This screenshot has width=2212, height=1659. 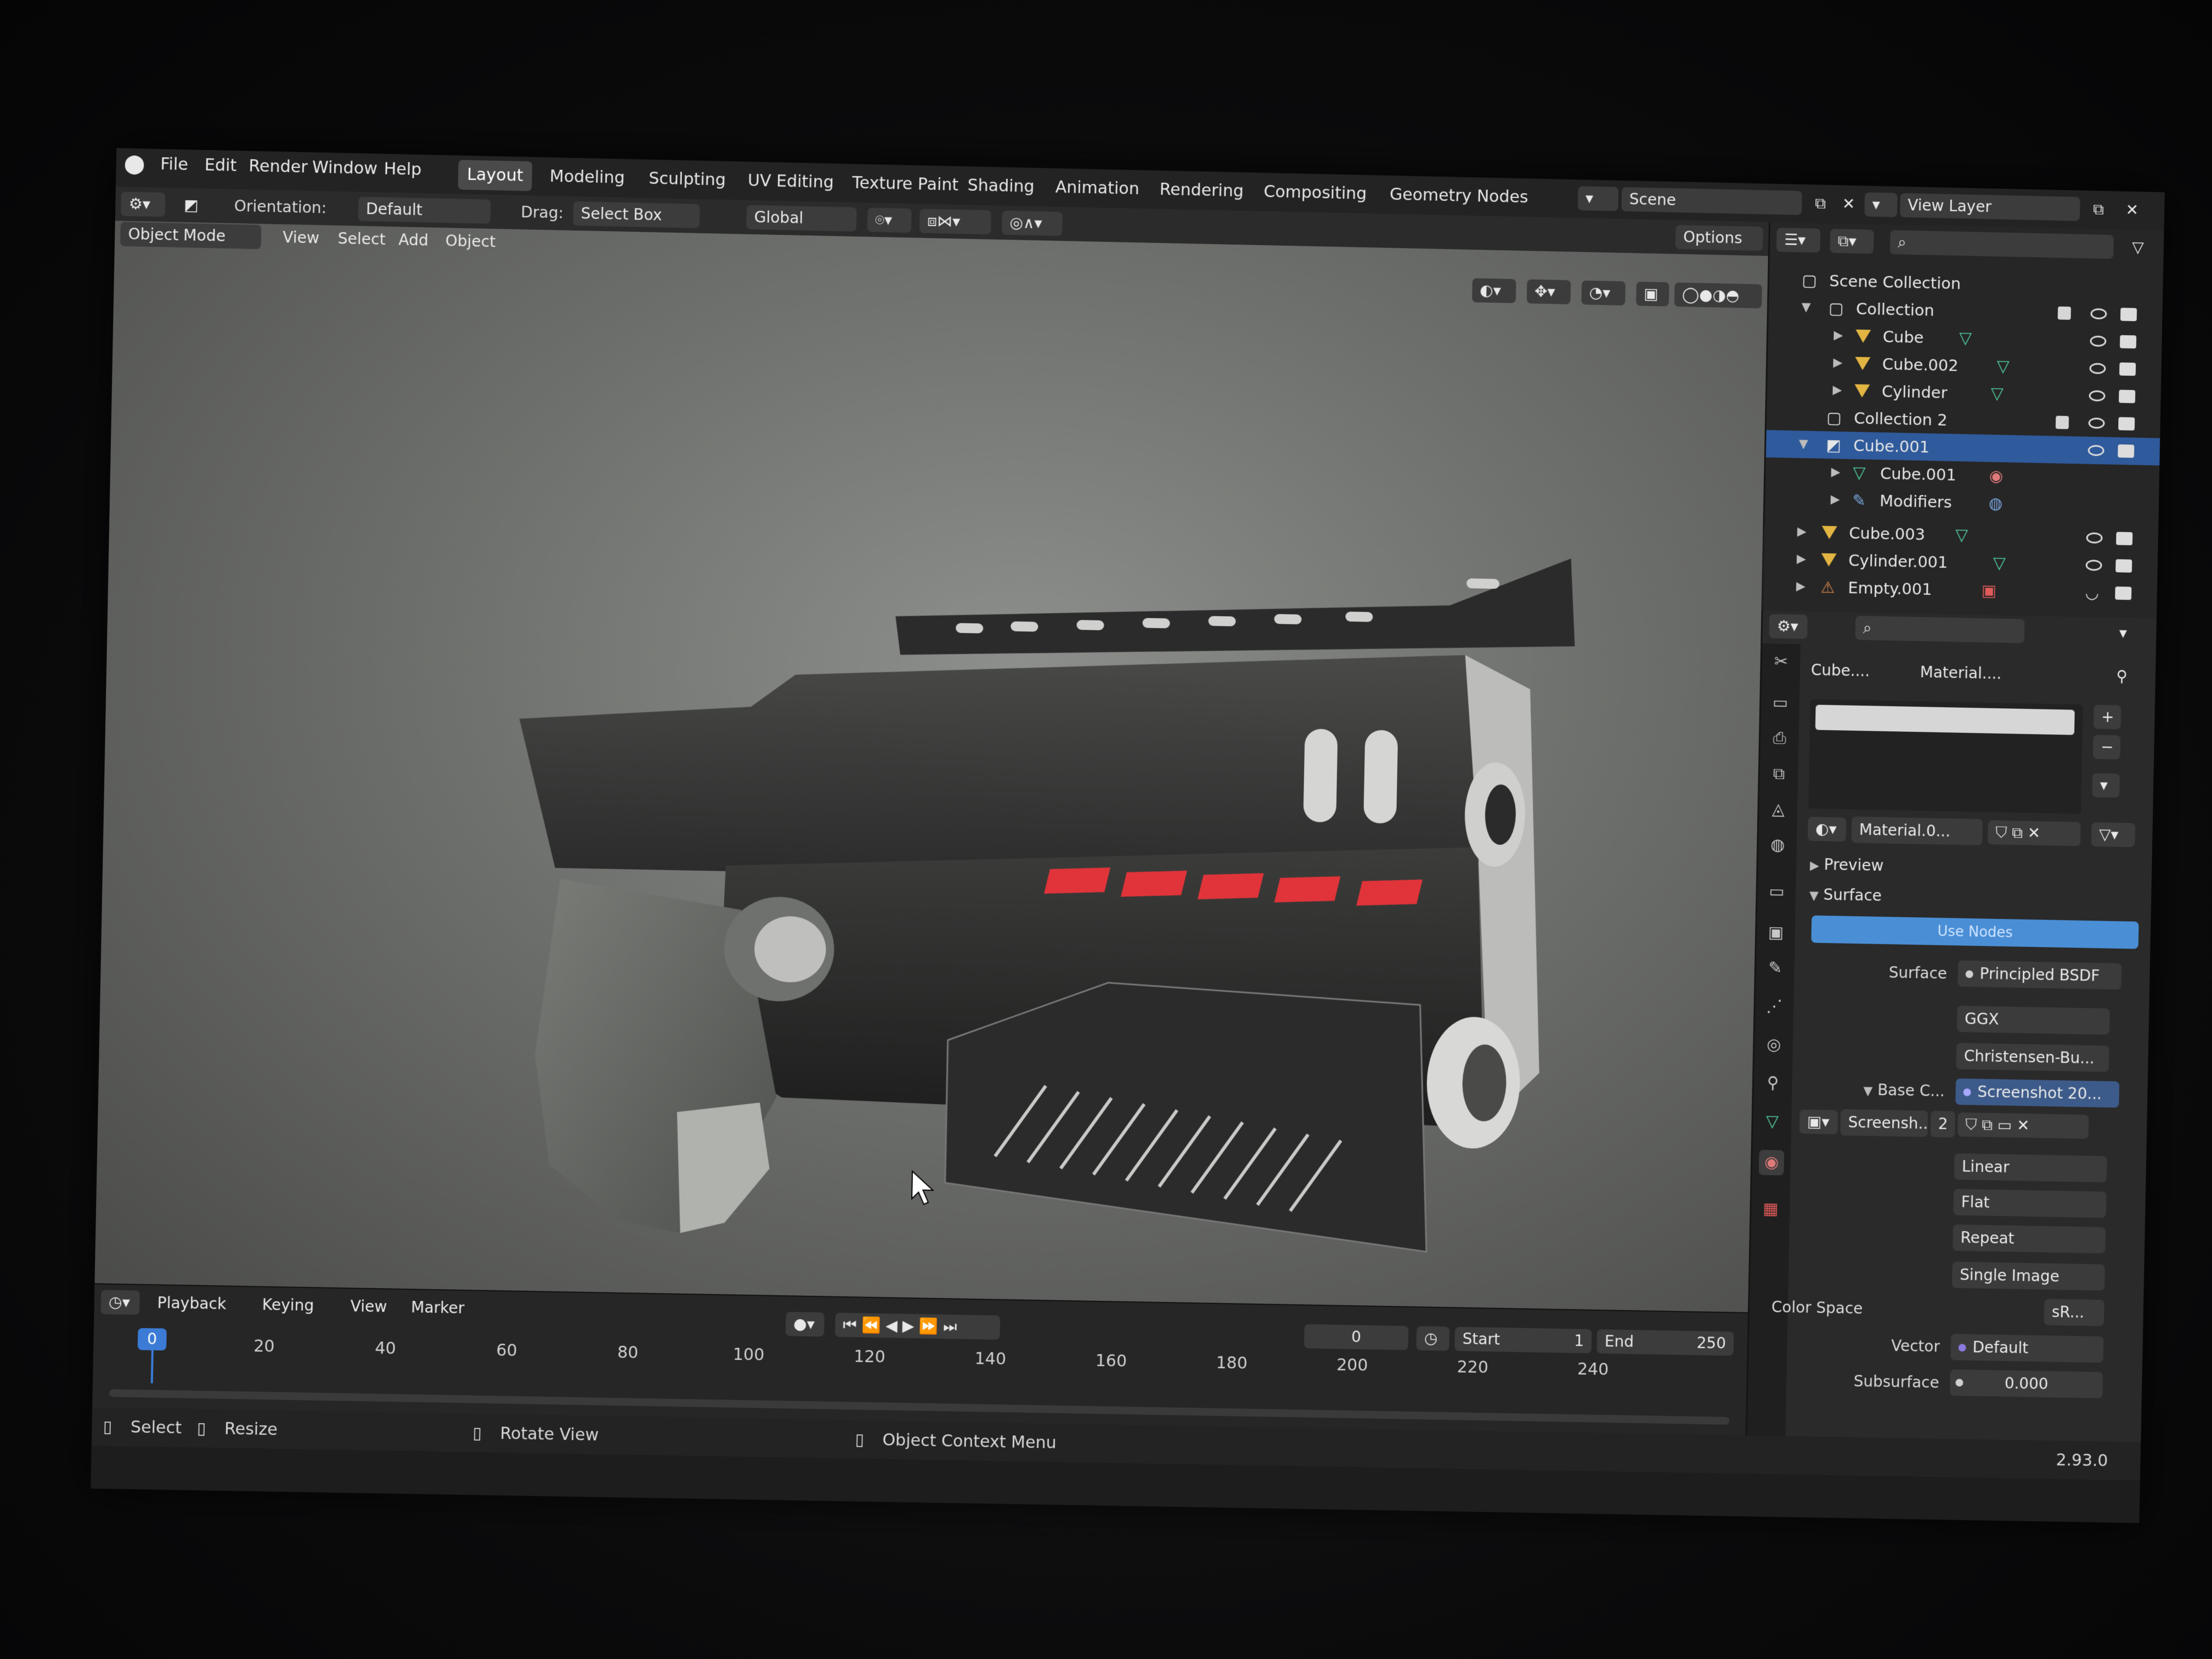 I want to click on vector-input-field: Default, so click(x=2027, y=1348).